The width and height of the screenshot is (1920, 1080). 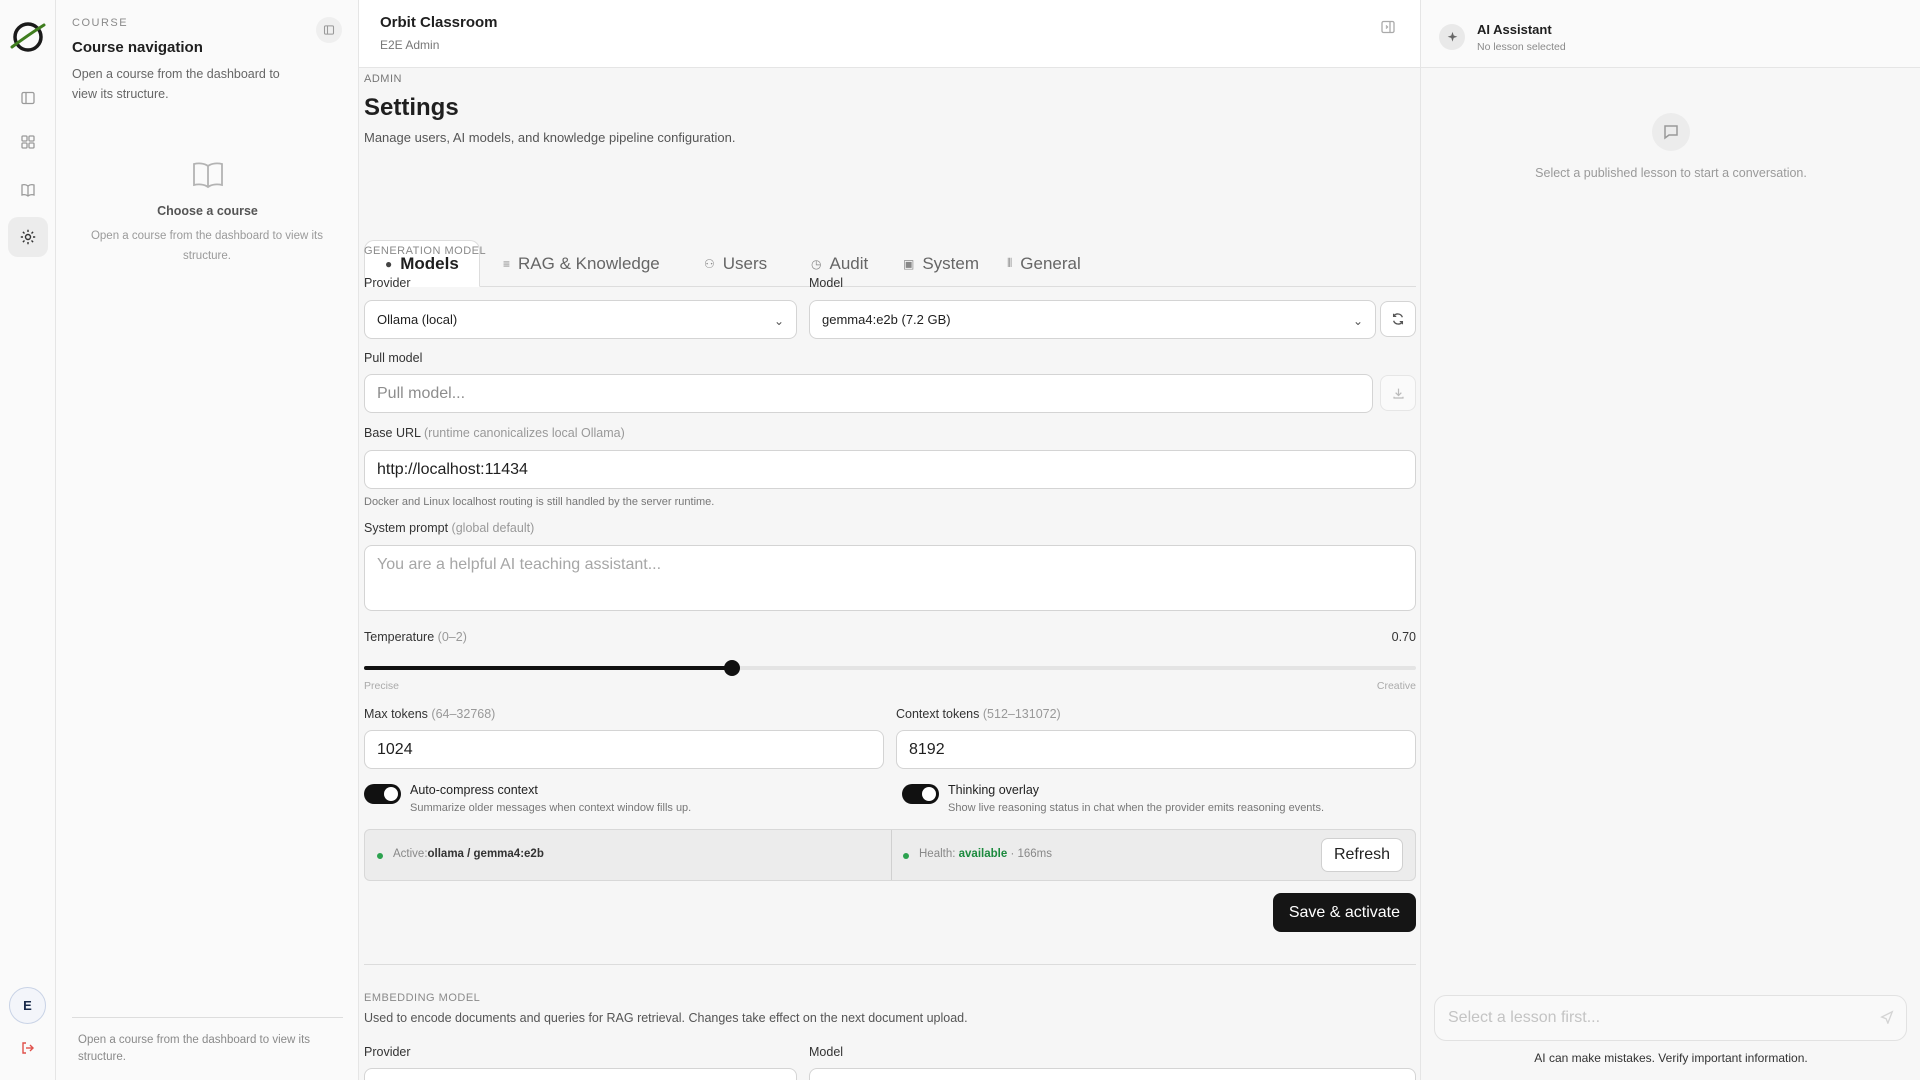 What do you see at coordinates (406, 528) in the screenshot?
I see `system-prompt-label-text: System prompt` at bounding box center [406, 528].